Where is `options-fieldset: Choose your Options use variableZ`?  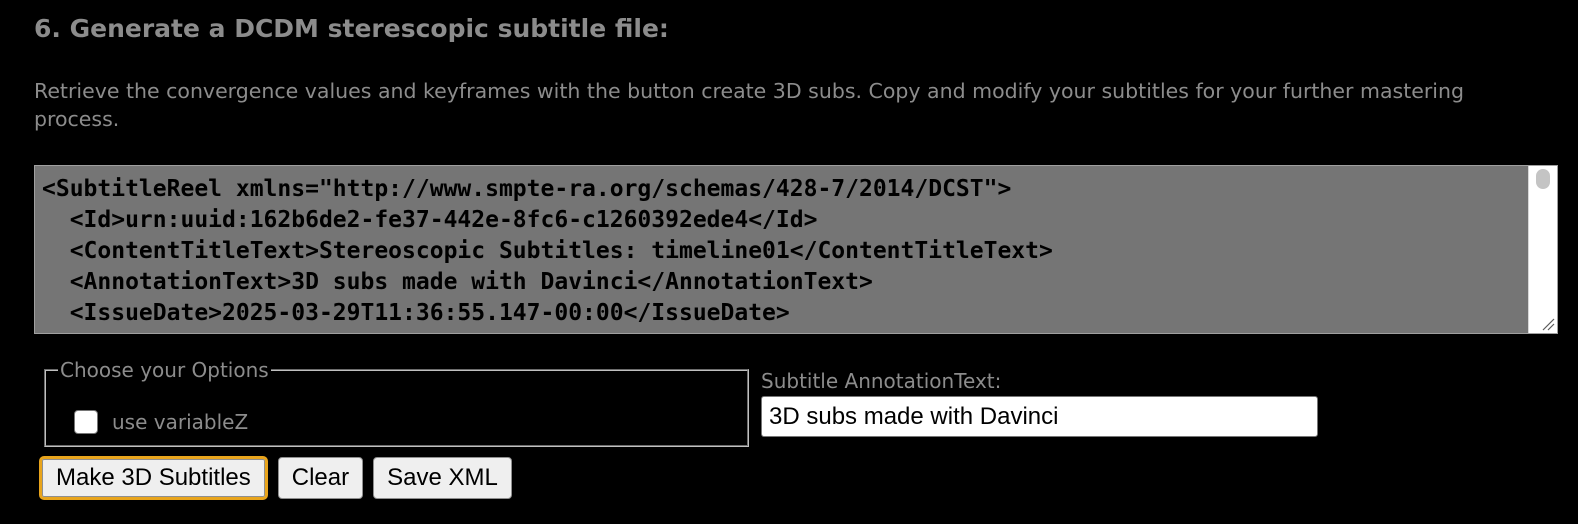
options-fieldset: Choose your Options use variableZ is located at coordinates (396, 402).